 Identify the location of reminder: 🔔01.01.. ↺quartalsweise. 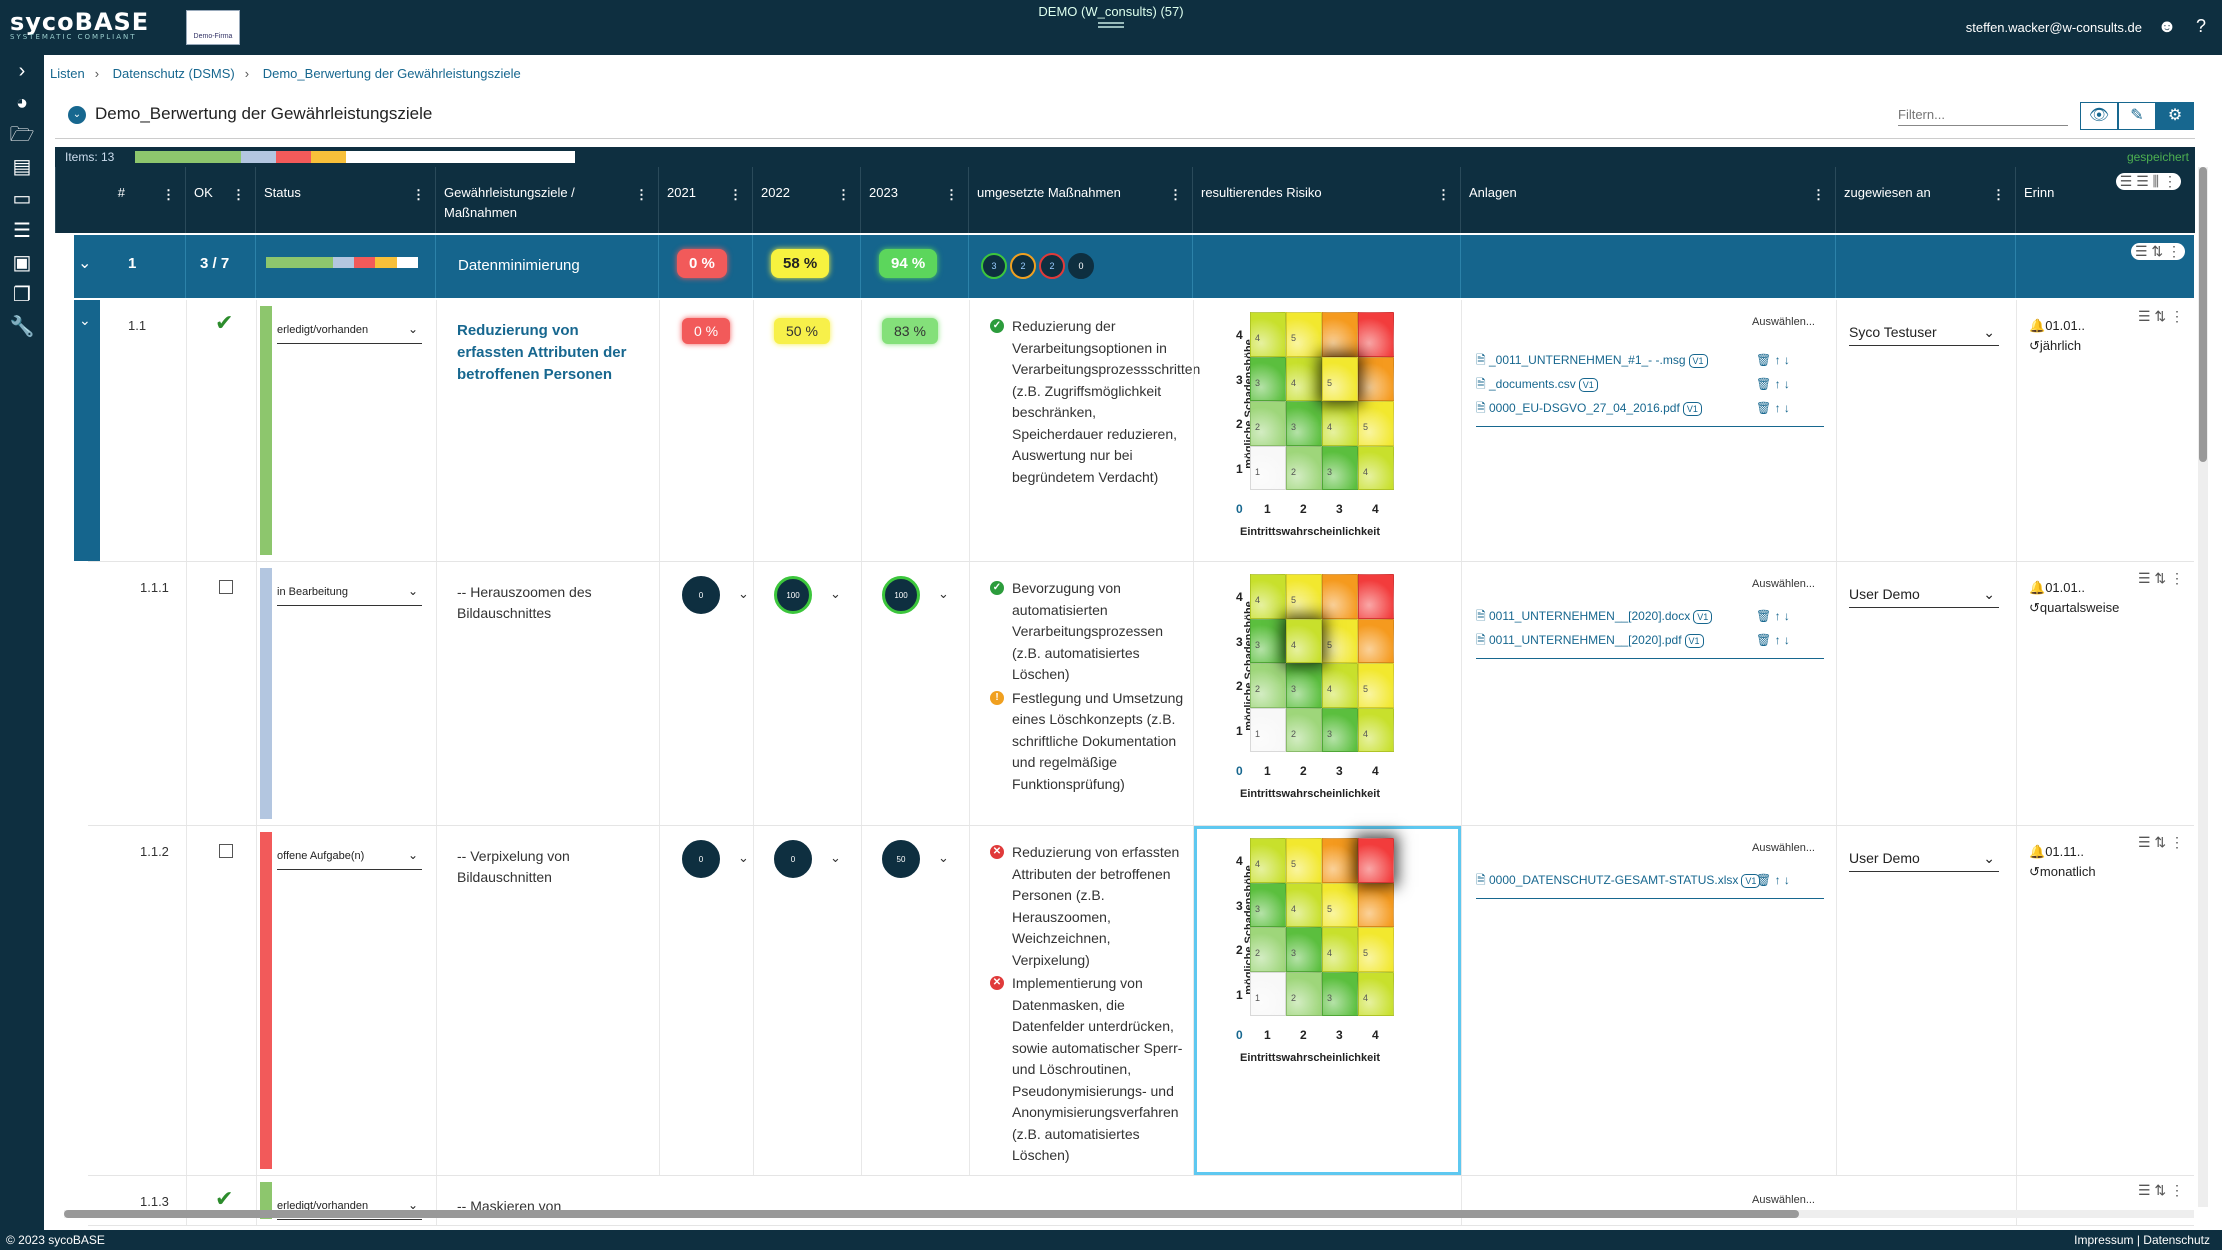
(2074, 598).